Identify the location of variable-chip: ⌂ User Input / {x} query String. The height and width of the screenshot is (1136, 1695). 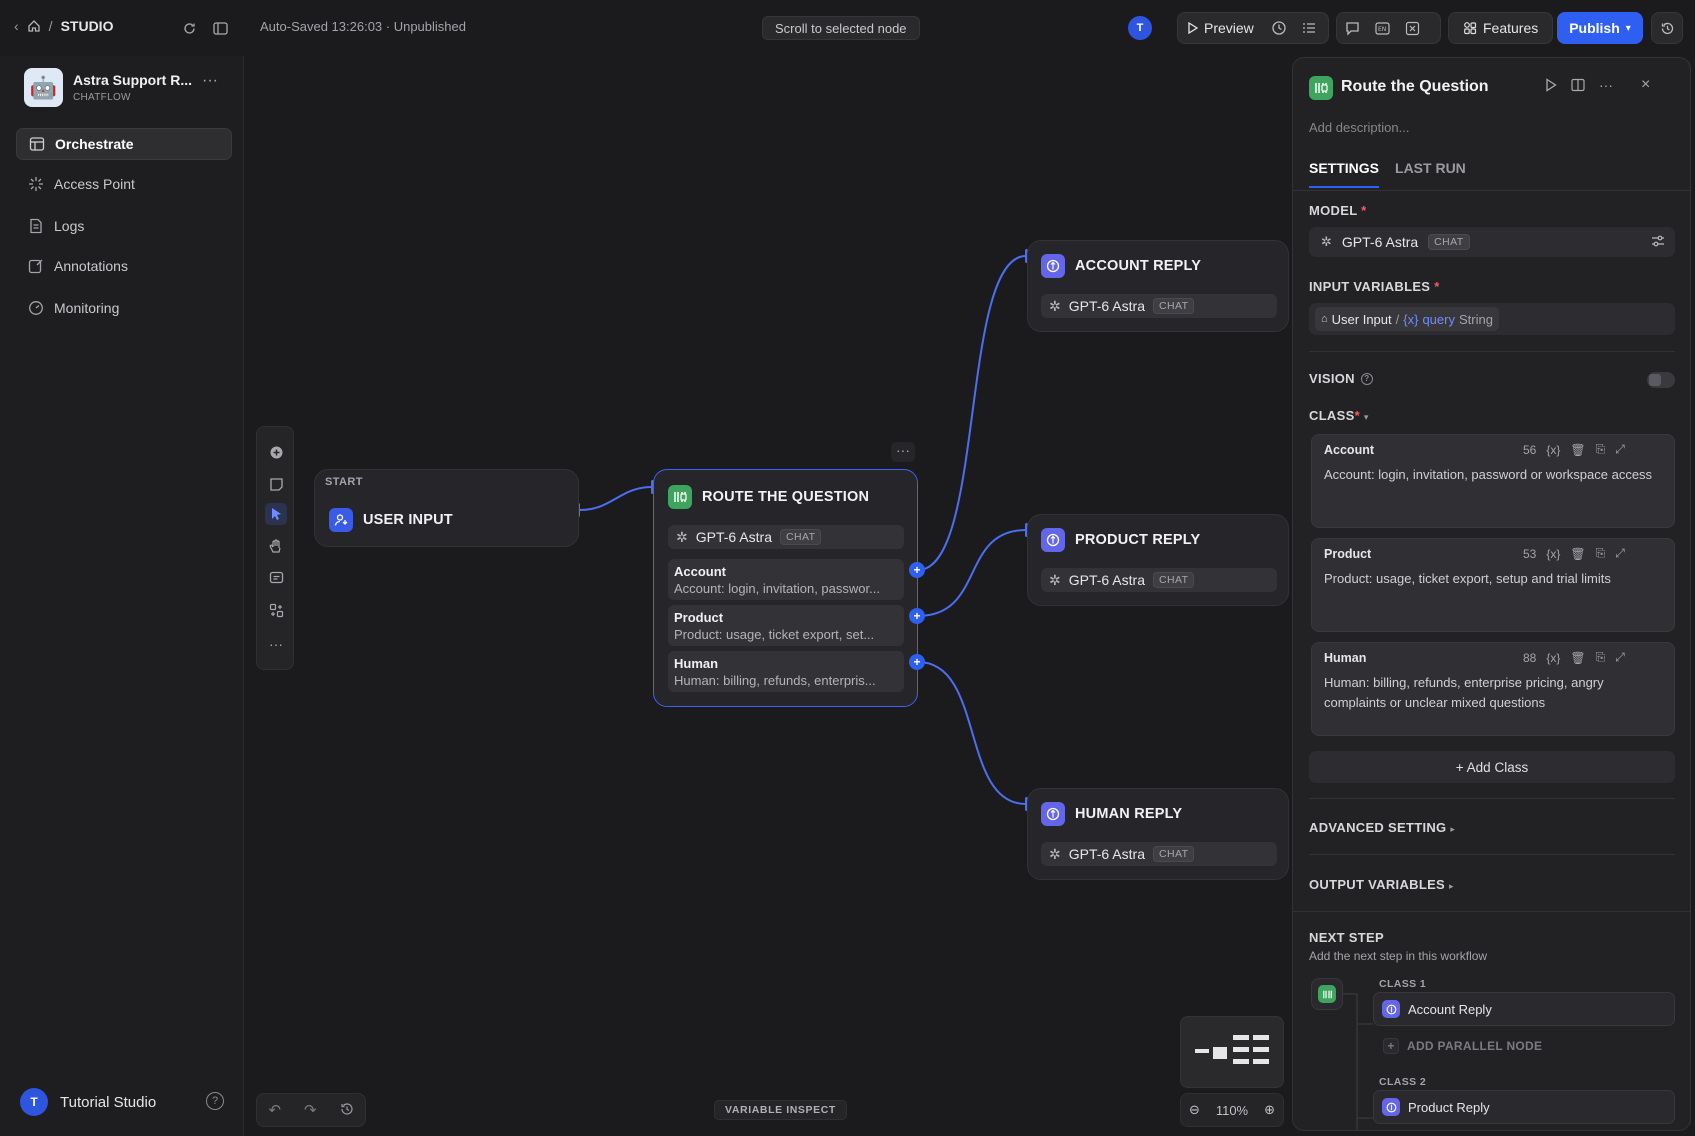
(1407, 319).